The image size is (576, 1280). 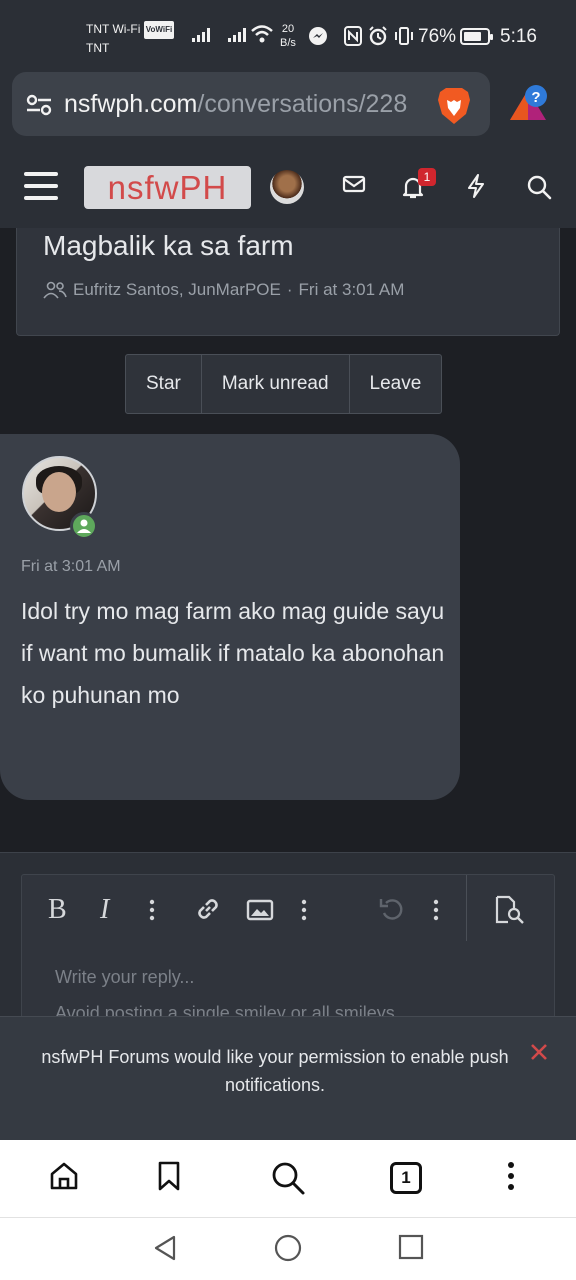 I want to click on home-circle-icon, so click(x=288, y=1248).